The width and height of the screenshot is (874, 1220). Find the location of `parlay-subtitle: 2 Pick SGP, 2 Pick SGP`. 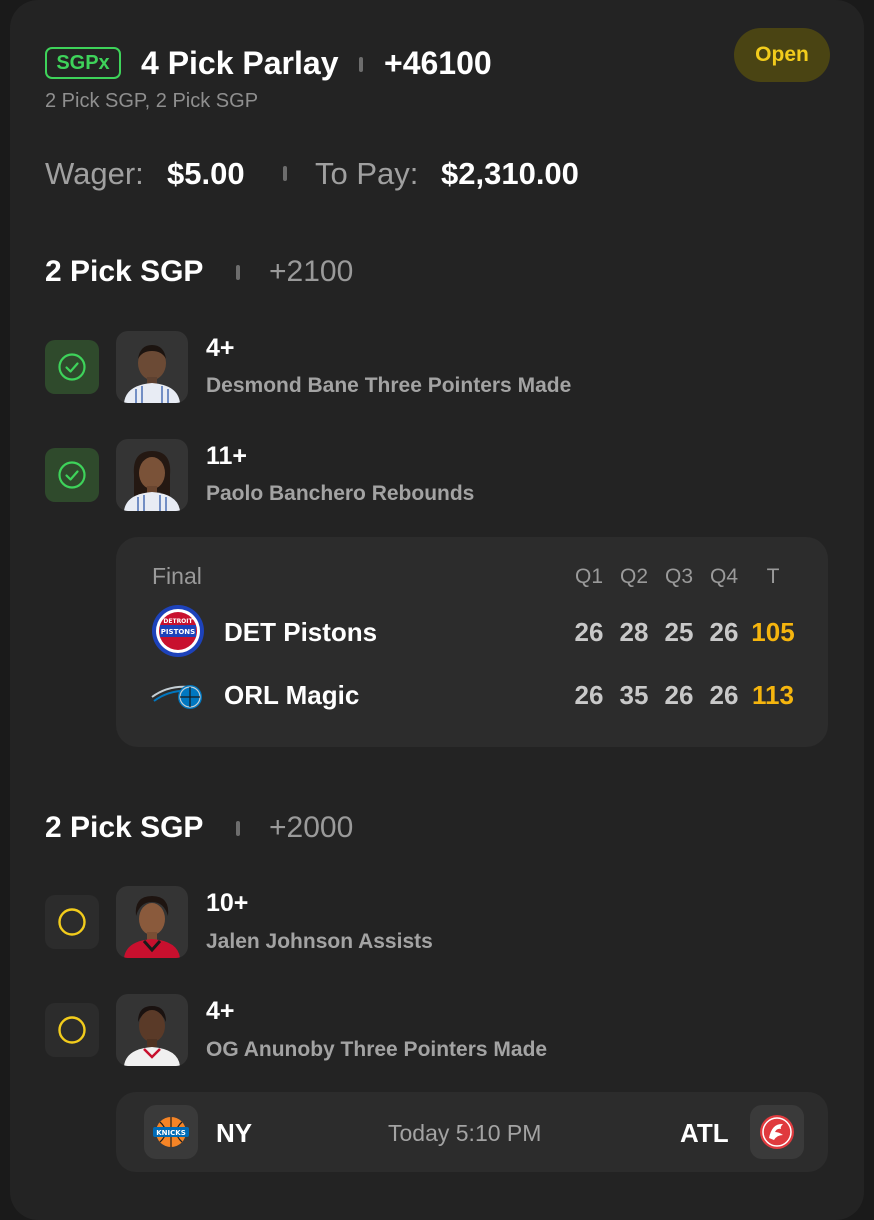

parlay-subtitle: 2 Pick SGP, 2 Pick SGP is located at coordinates (152, 101).